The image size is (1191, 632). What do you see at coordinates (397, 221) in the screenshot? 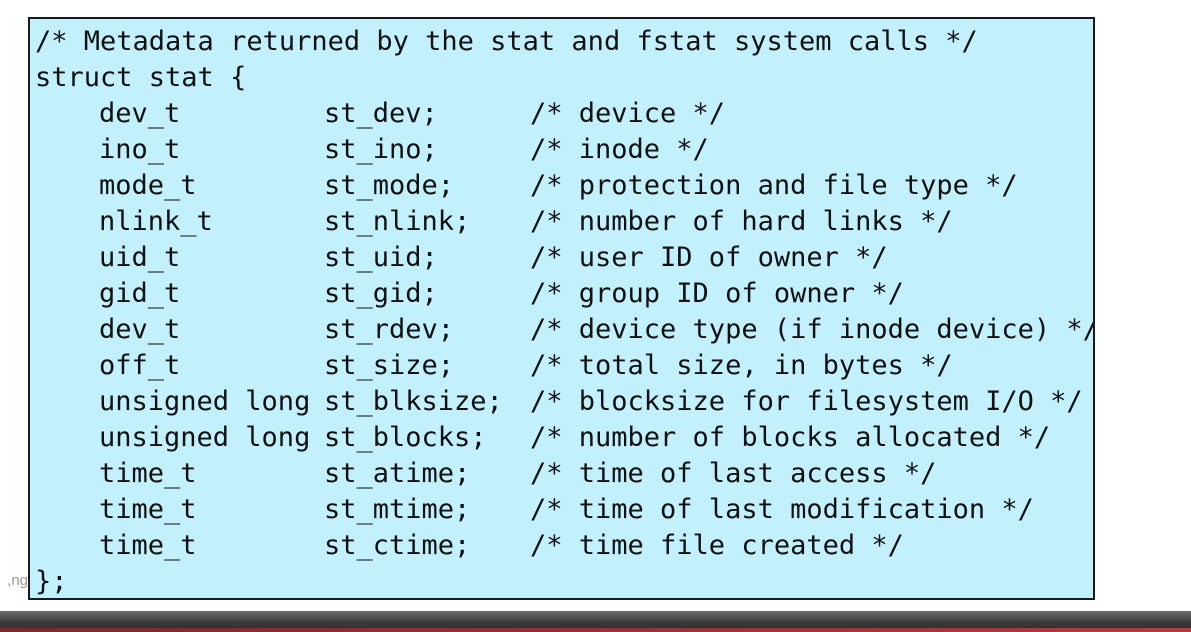
I see `field-name: st_nlink;` at bounding box center [397, 221].